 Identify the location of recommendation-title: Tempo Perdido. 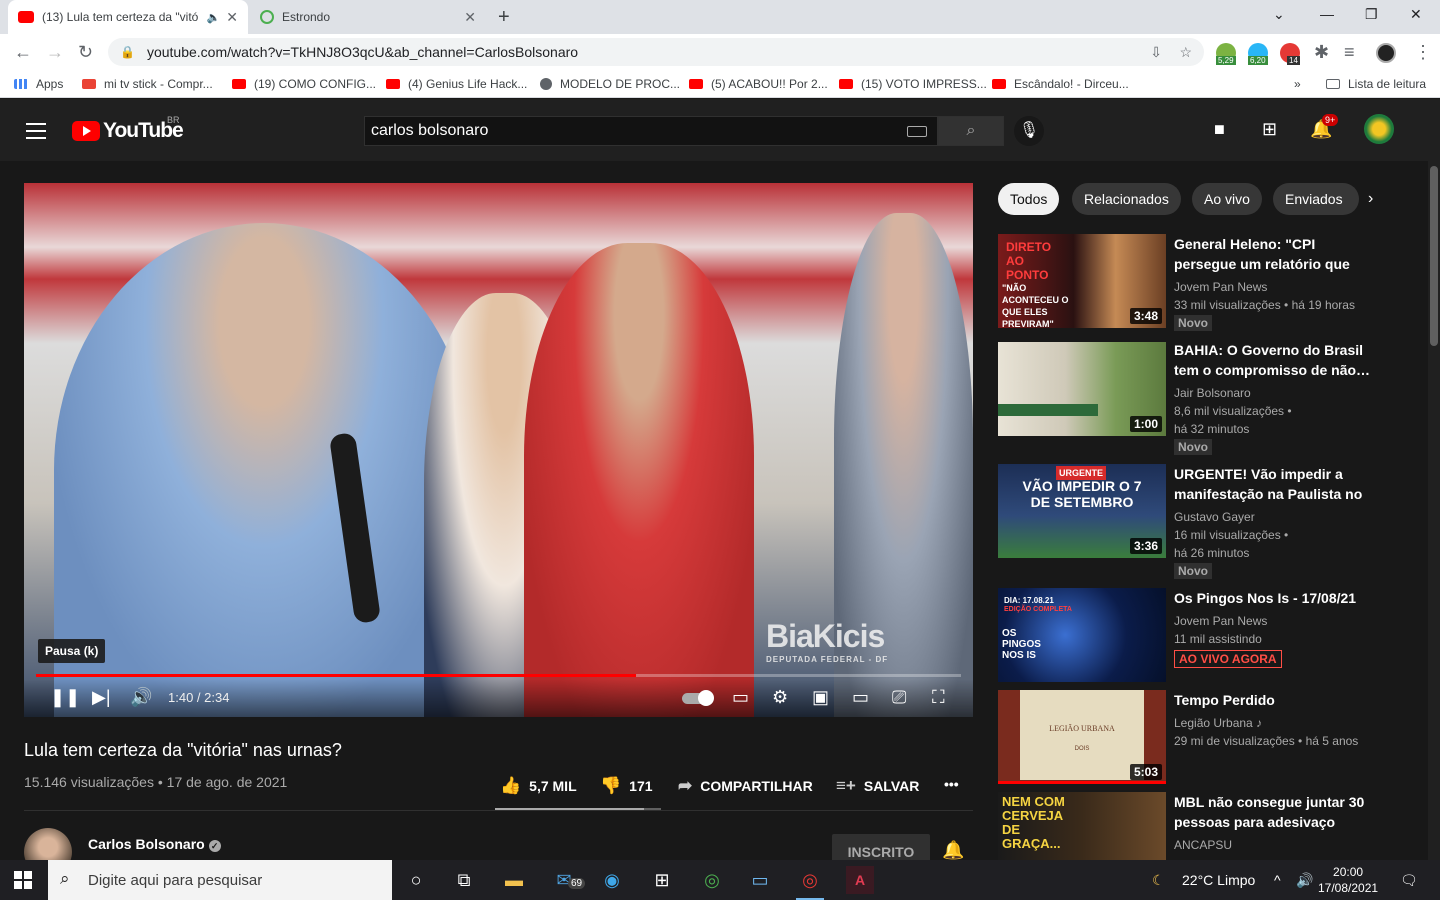
(1276, 700).